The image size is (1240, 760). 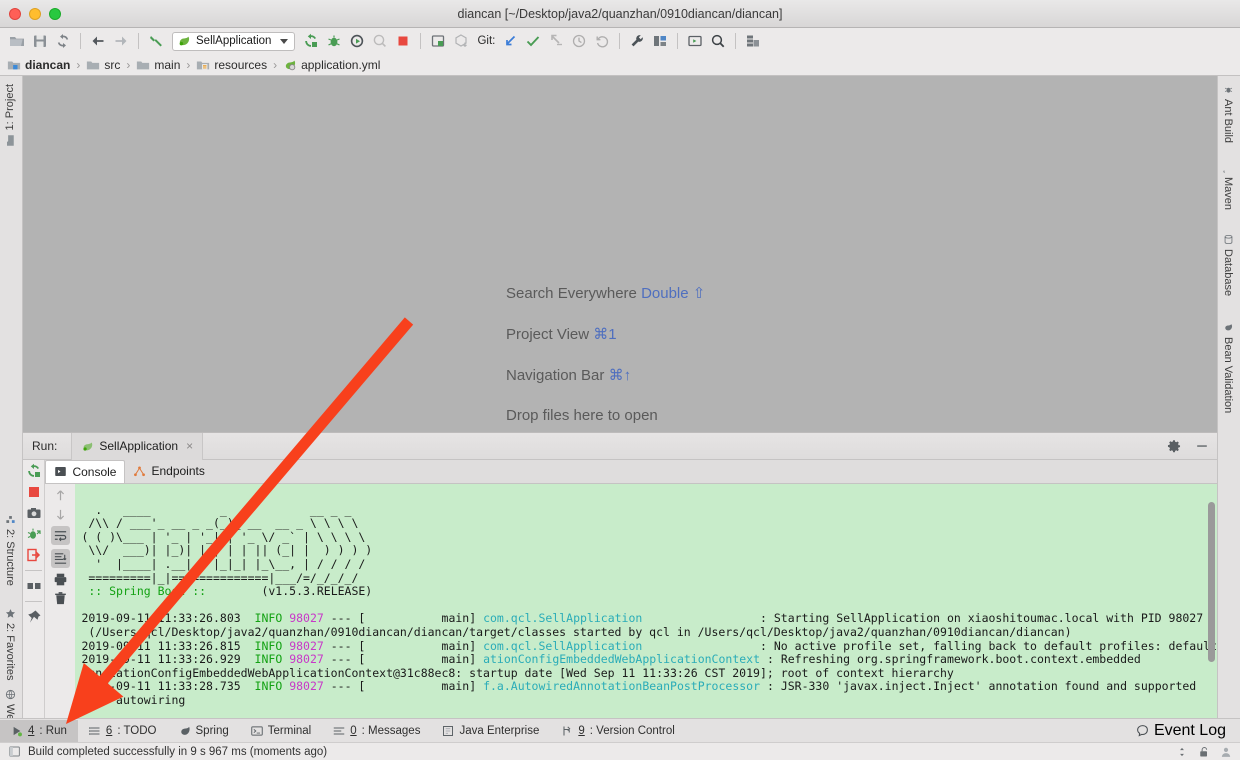 I want to click on build-hammer-icon, so click(x=156, y=41).